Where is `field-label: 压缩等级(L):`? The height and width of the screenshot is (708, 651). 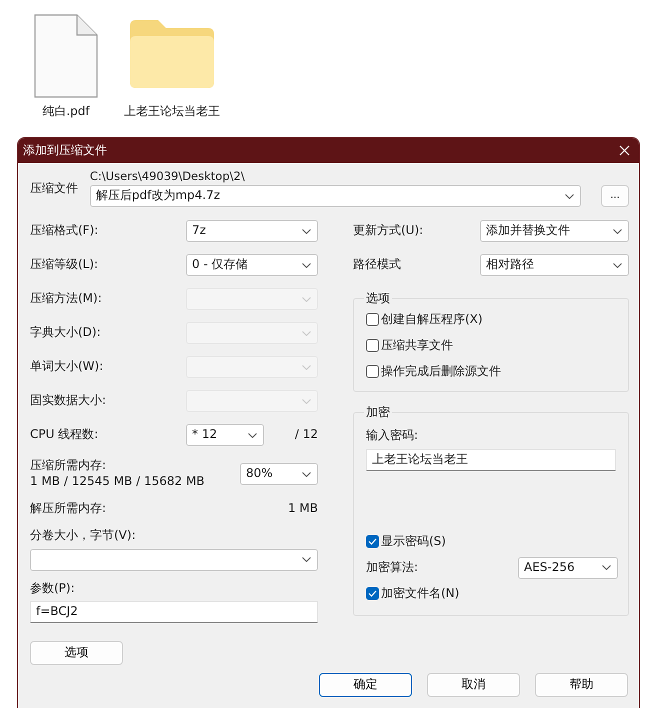 field-label: 压缩等级(L): is located at coordinates (64, 265).